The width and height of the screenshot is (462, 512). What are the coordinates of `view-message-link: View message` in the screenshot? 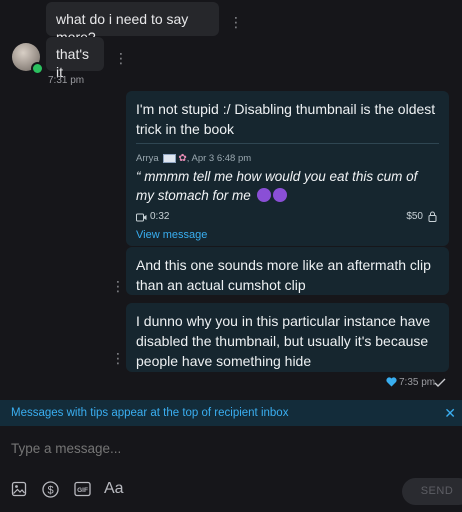 It's located at (287, 235).